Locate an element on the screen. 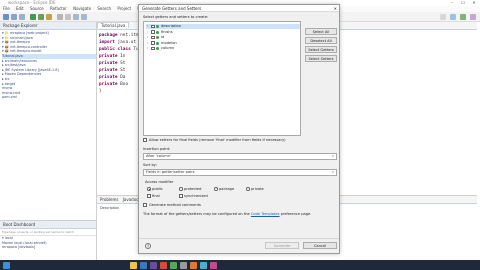 This screenshot has height=270, width=480. access-package-label: package is located at coordinates (227, 188).